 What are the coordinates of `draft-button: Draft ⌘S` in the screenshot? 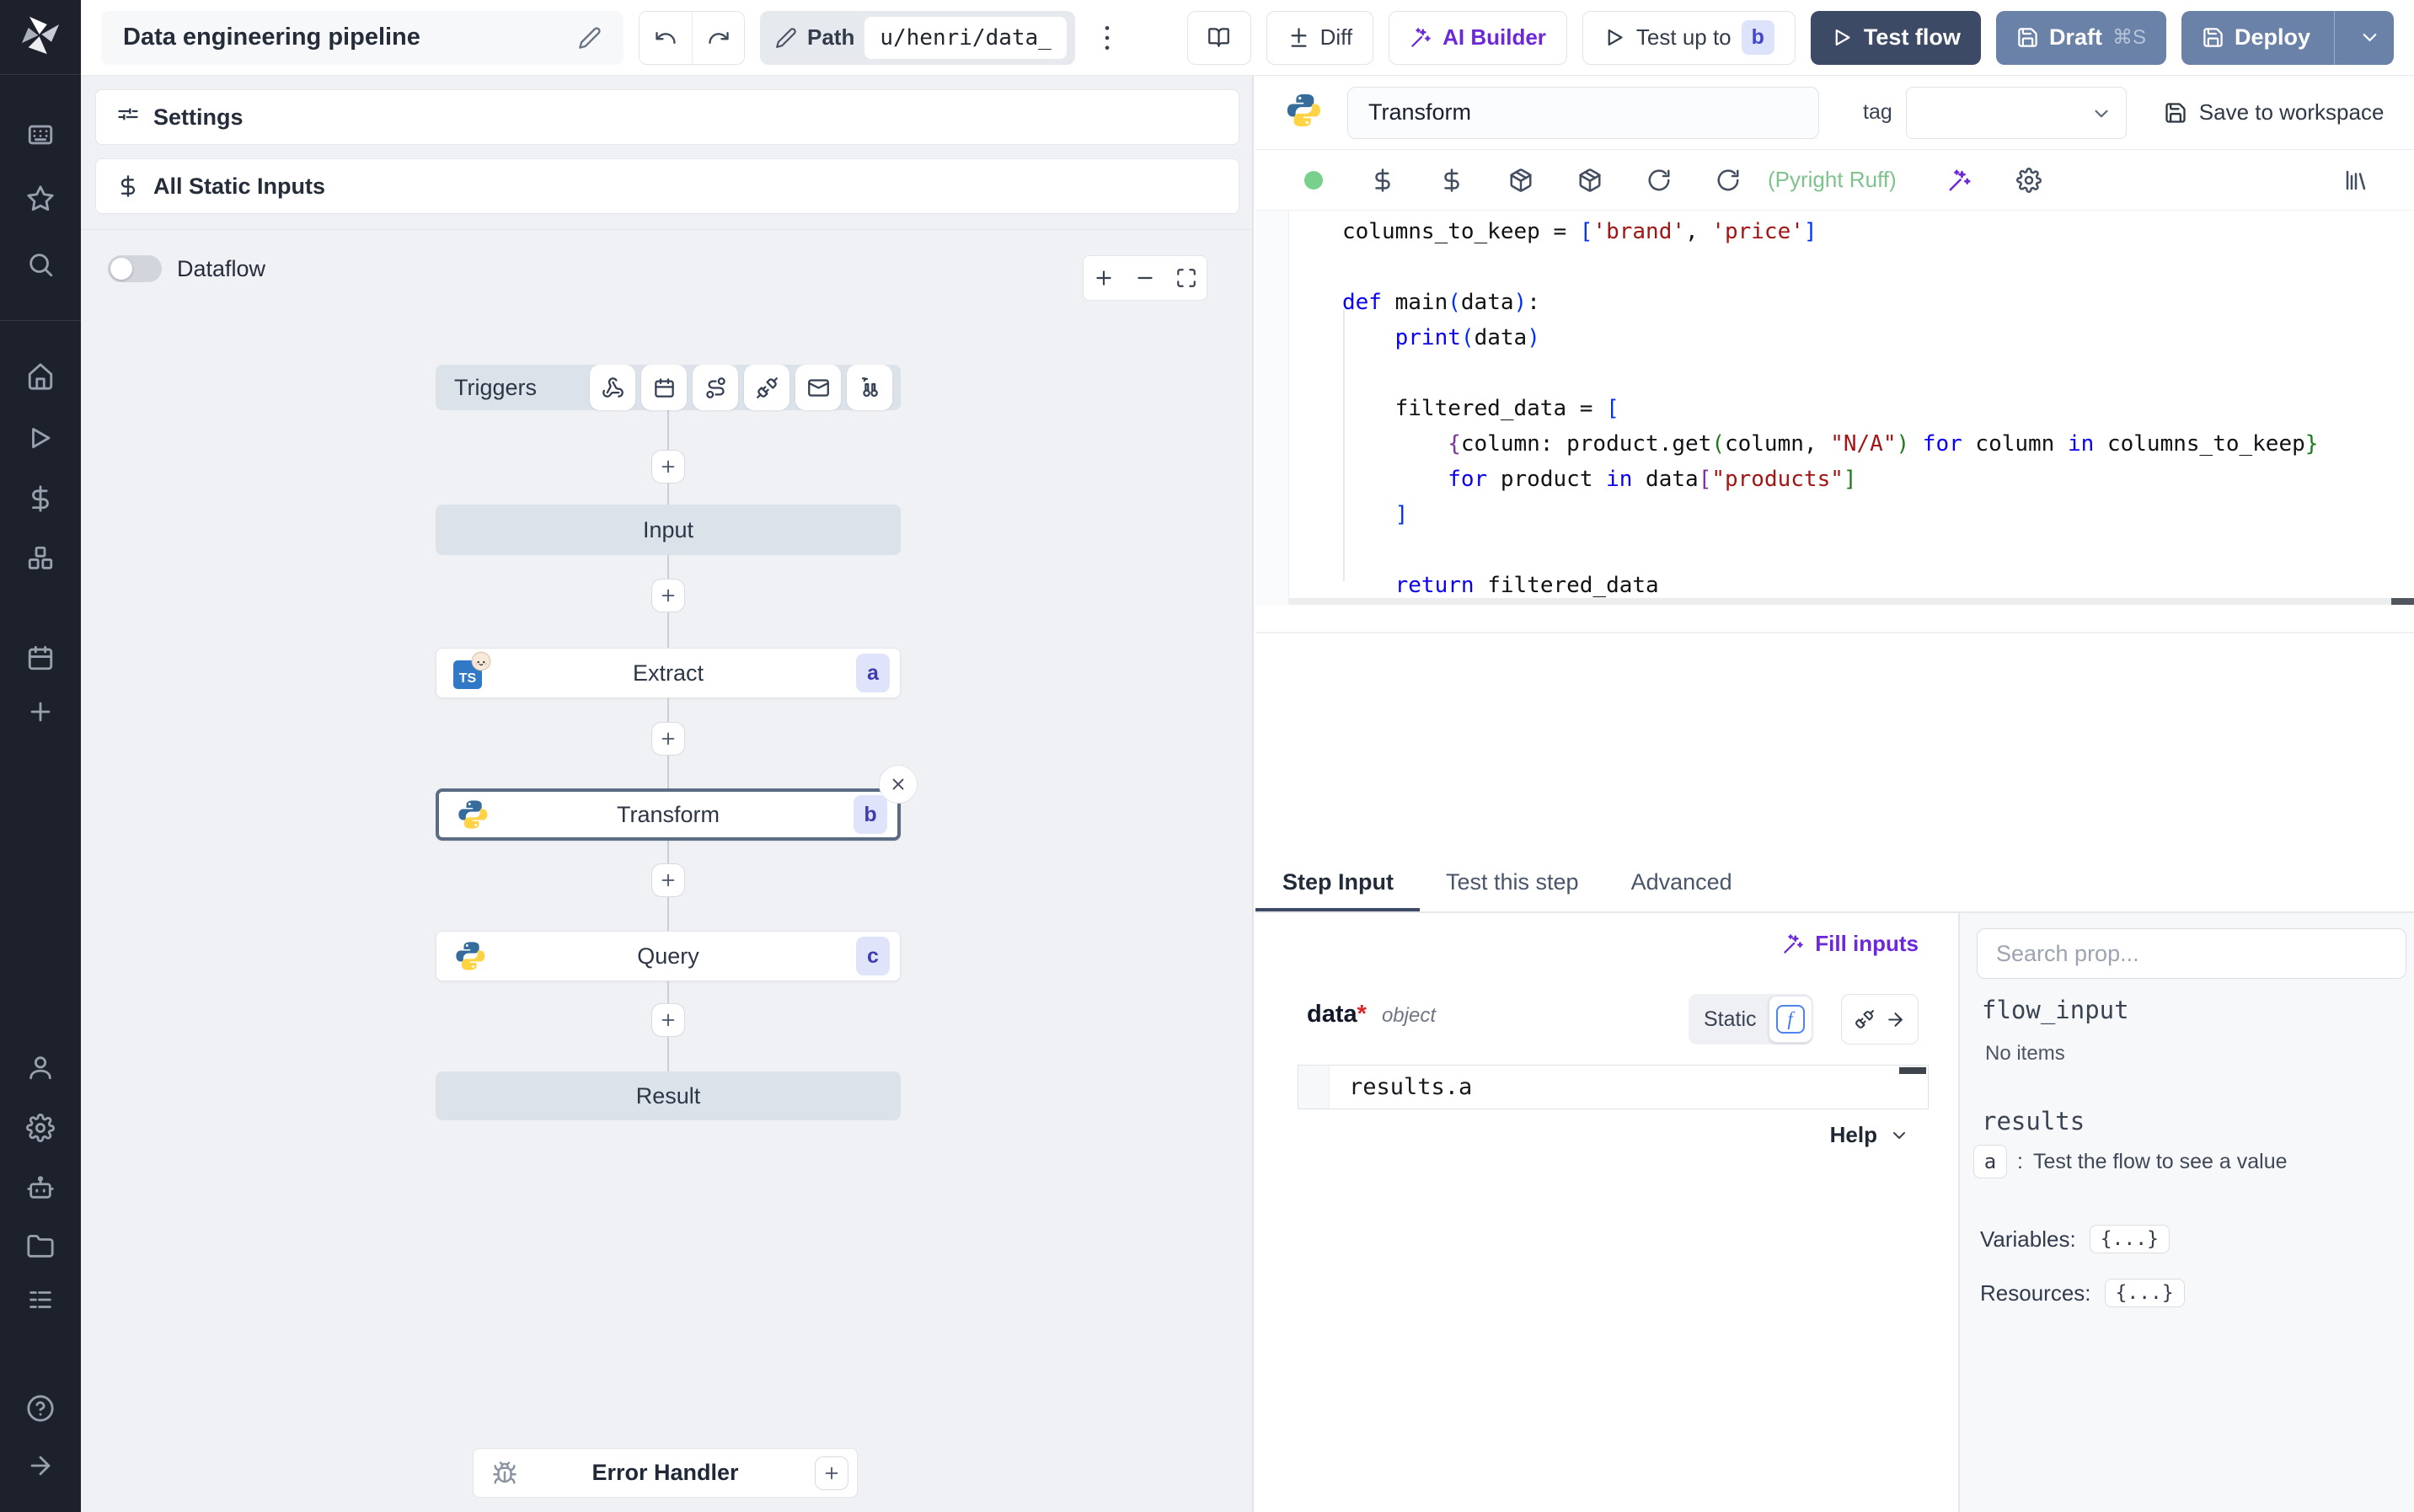 It's located at (2080, 37).